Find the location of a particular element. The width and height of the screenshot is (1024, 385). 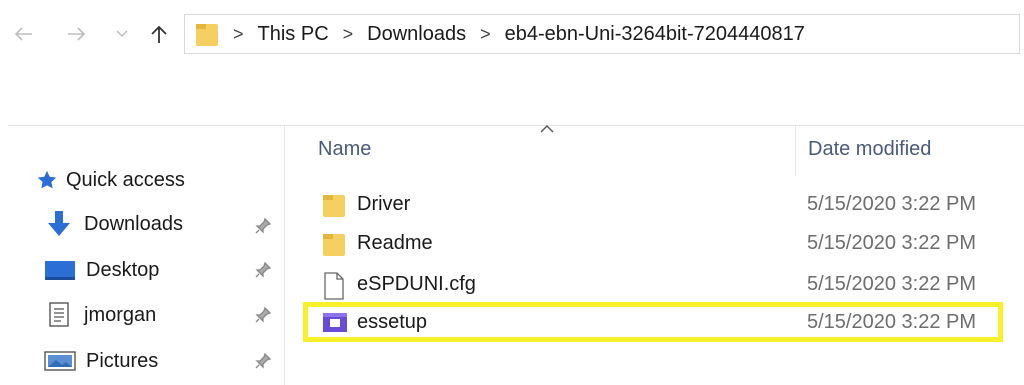

arrow-right-icon is located at coordinates (77, 34).